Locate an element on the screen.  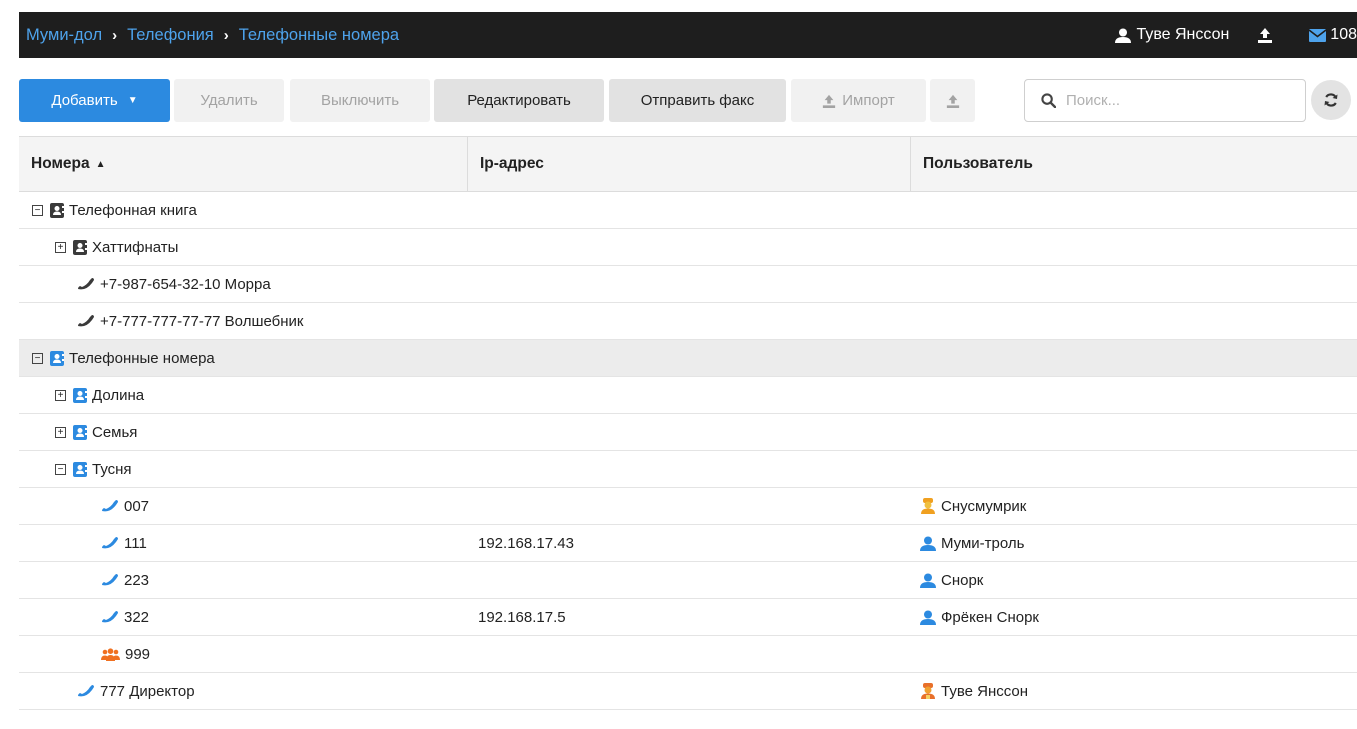
number-cell: 223 is located at coordinates (84, 580).